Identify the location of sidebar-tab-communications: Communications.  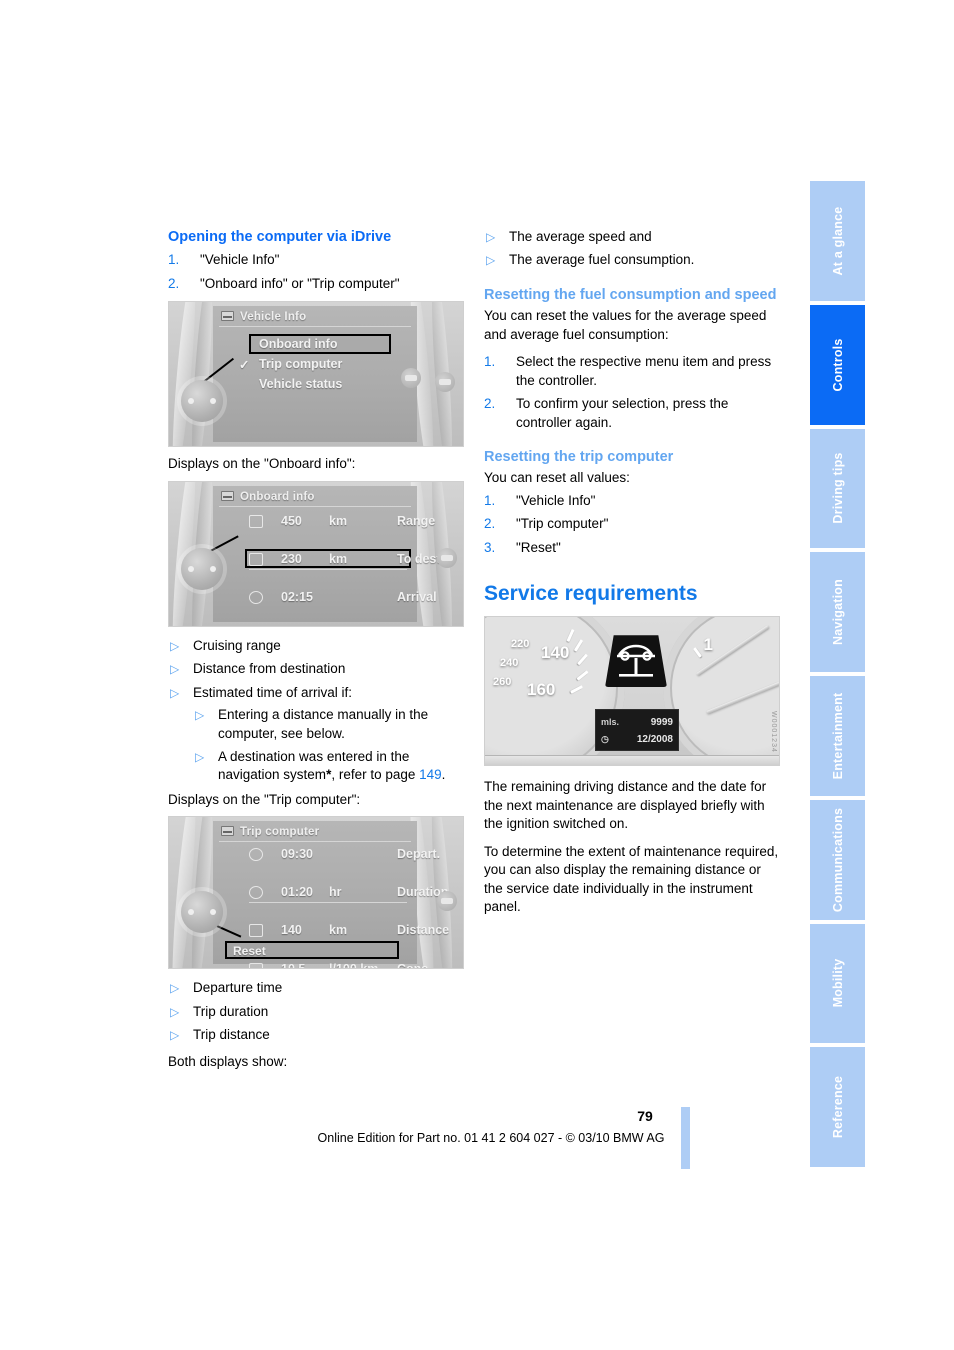
(837, 859).